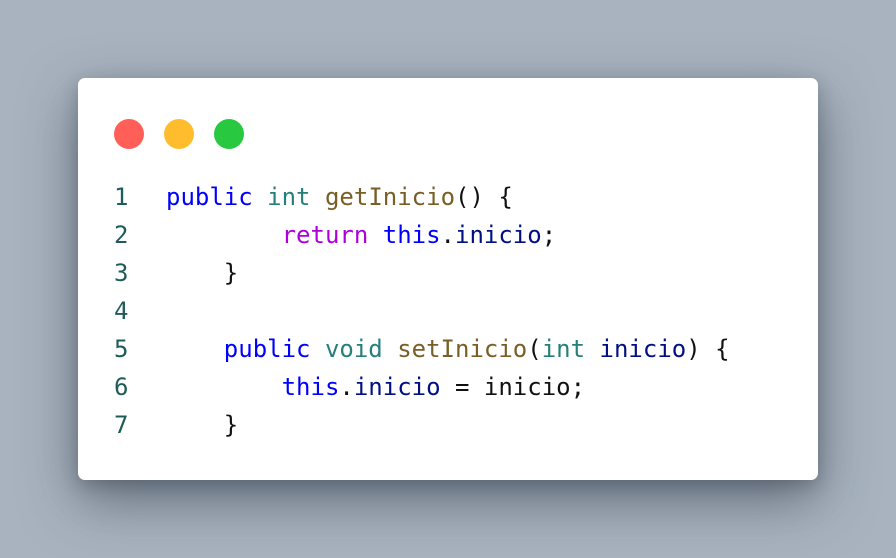  I want to click on code-text: return this.inicio;, so click(361, 235).